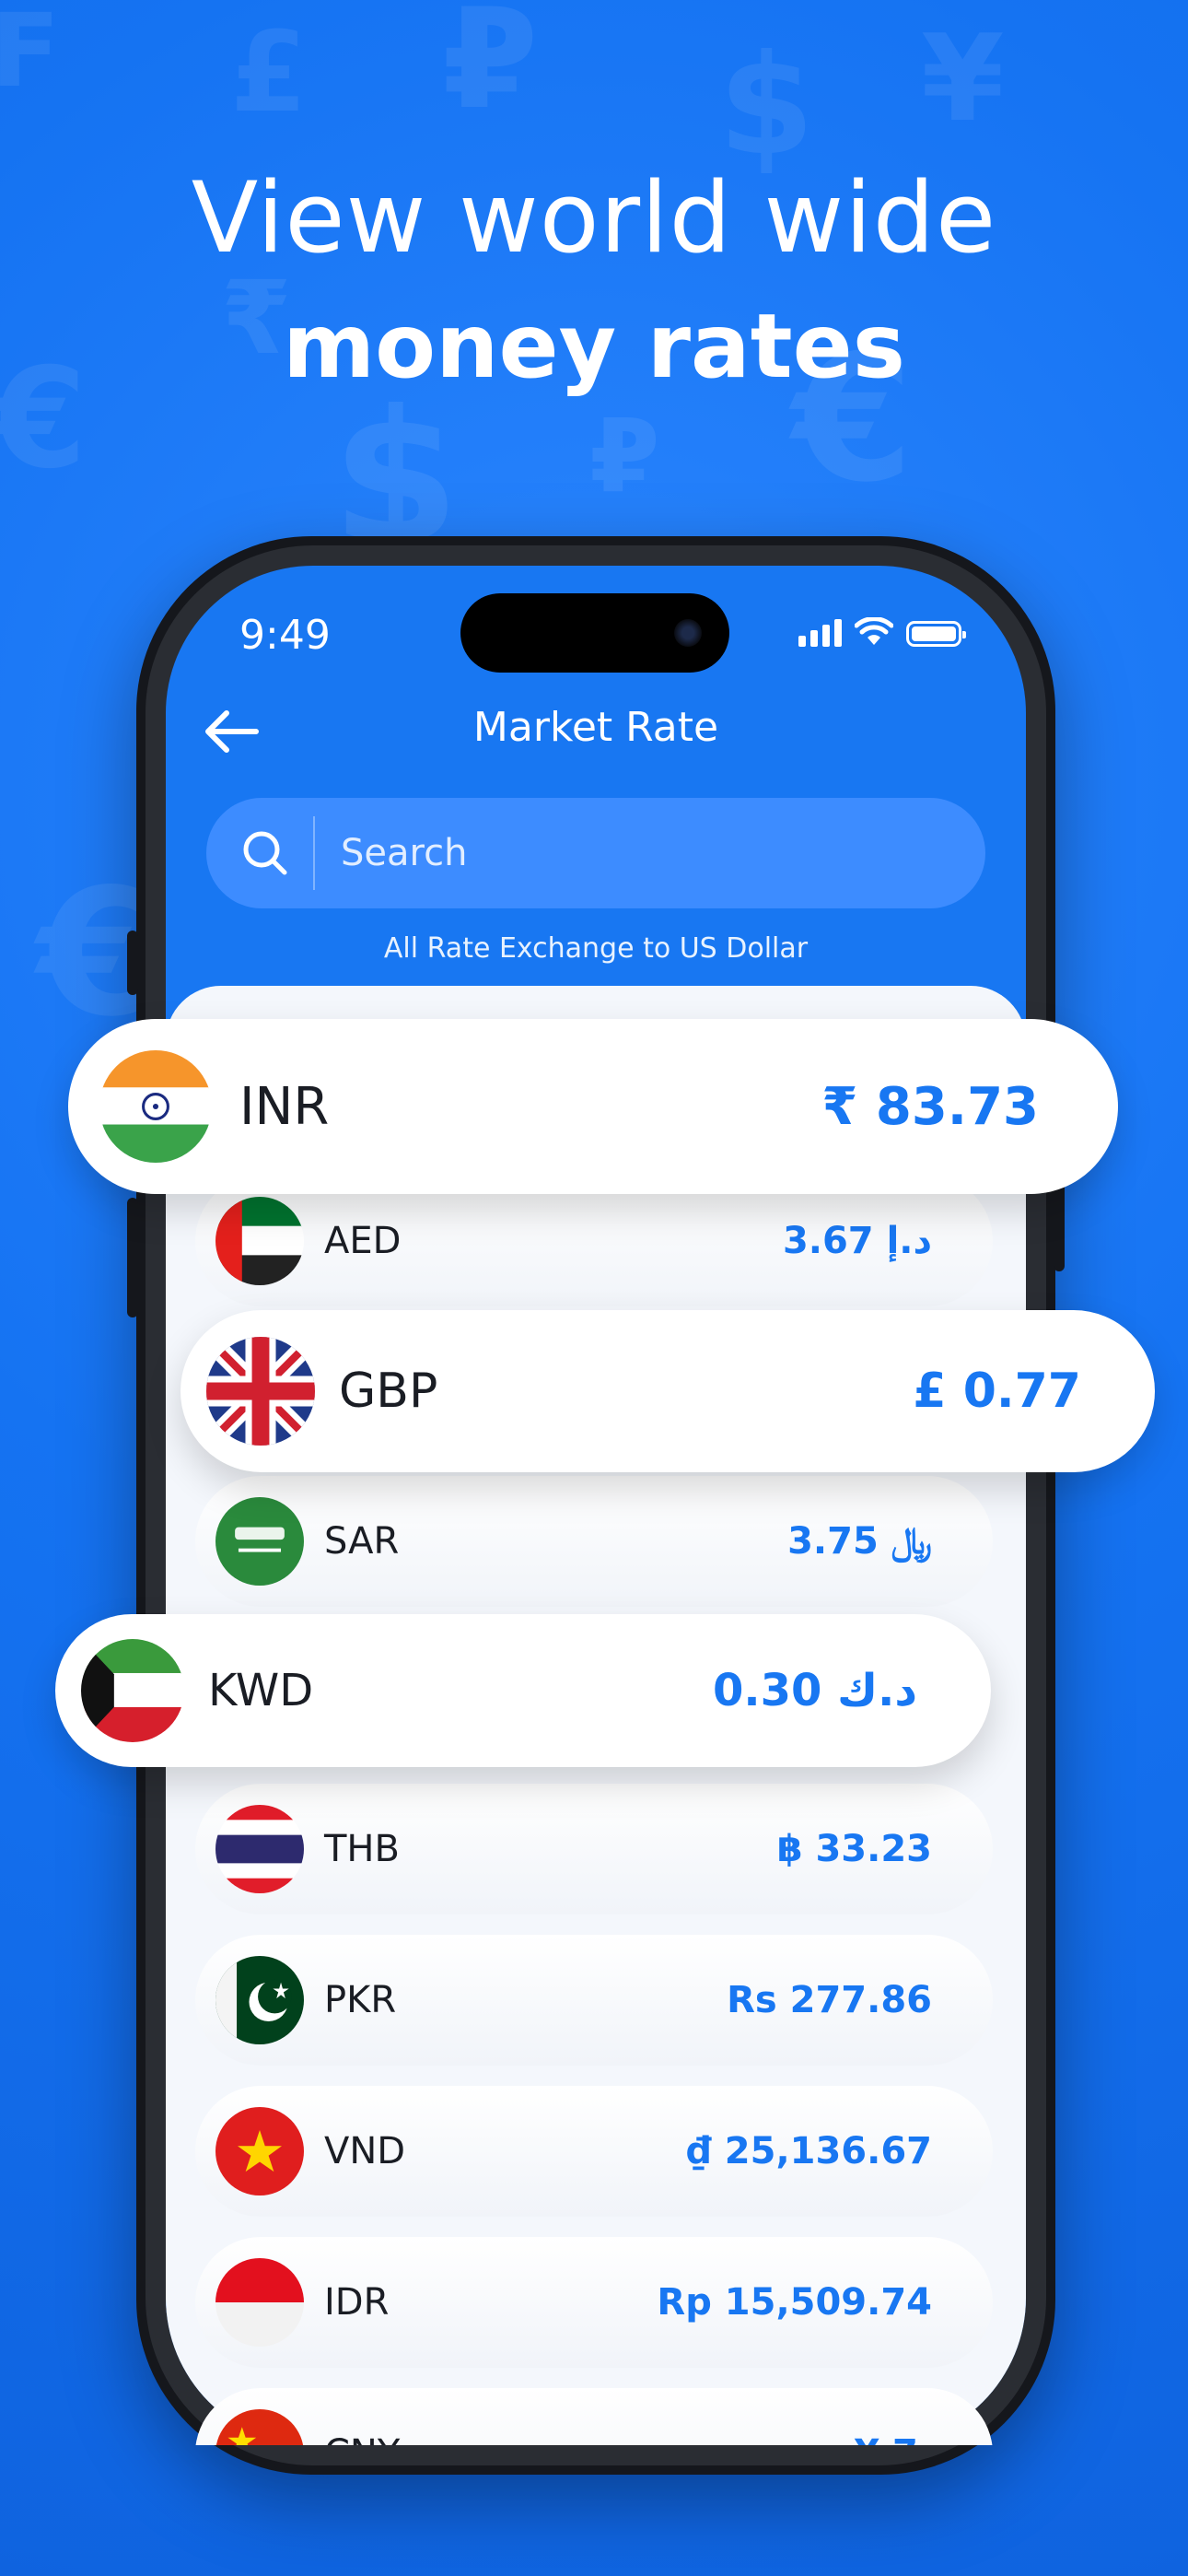 Image resolution: width=1188 pixels, height=2576 pixels. Describe the element at coordinates (963, 78) in the screenshot. I see `bg-symbol: ¥` at that location.